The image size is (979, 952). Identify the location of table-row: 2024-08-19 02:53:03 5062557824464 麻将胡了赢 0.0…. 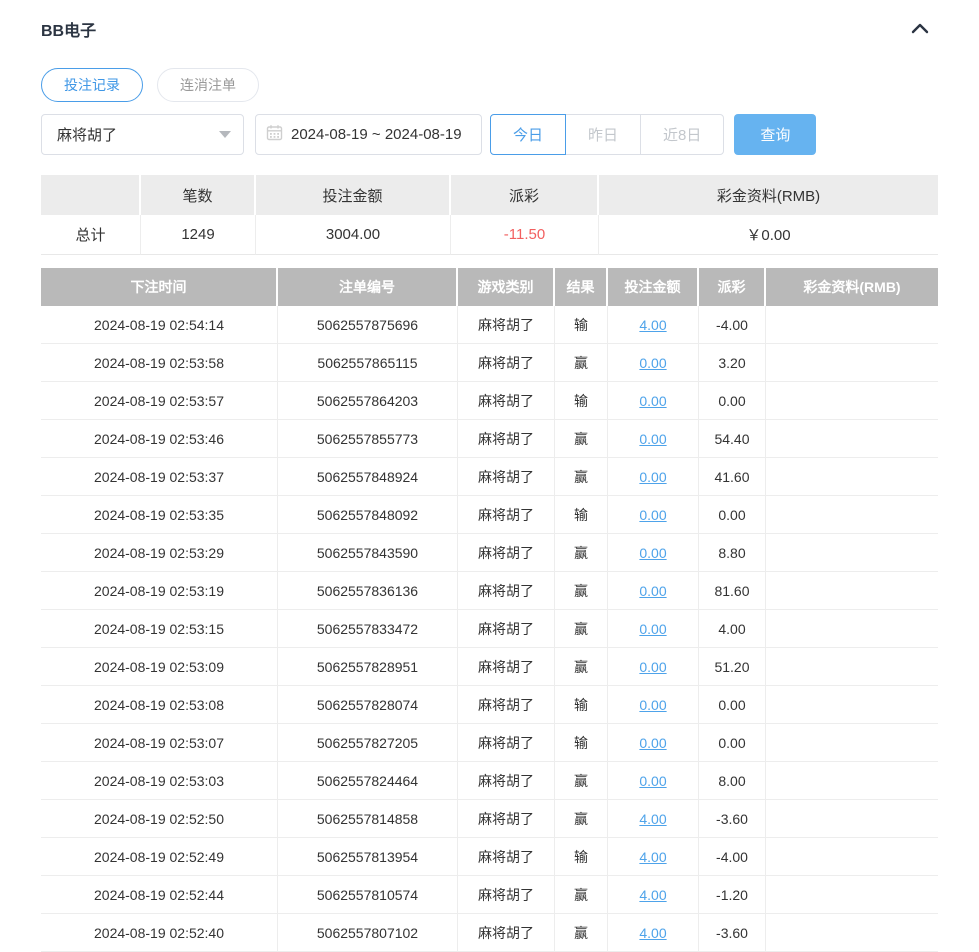
(489, 781).